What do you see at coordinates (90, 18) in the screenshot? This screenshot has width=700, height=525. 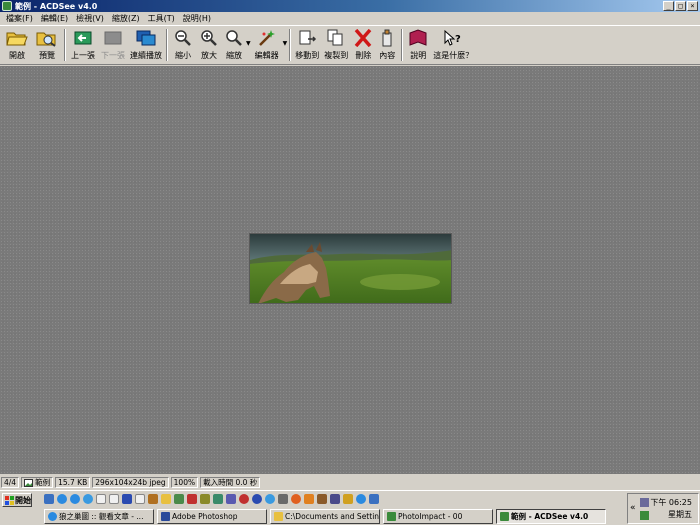 I see `menu-view: 檢視(V)` at bounding box center [90, 18].